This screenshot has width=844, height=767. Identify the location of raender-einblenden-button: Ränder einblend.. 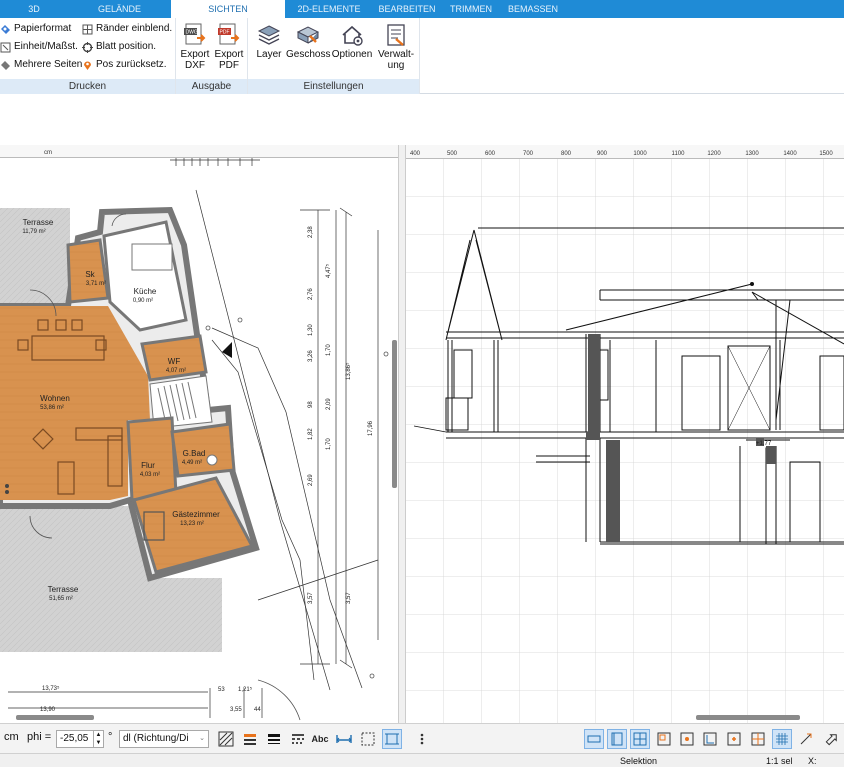
(127, 29).